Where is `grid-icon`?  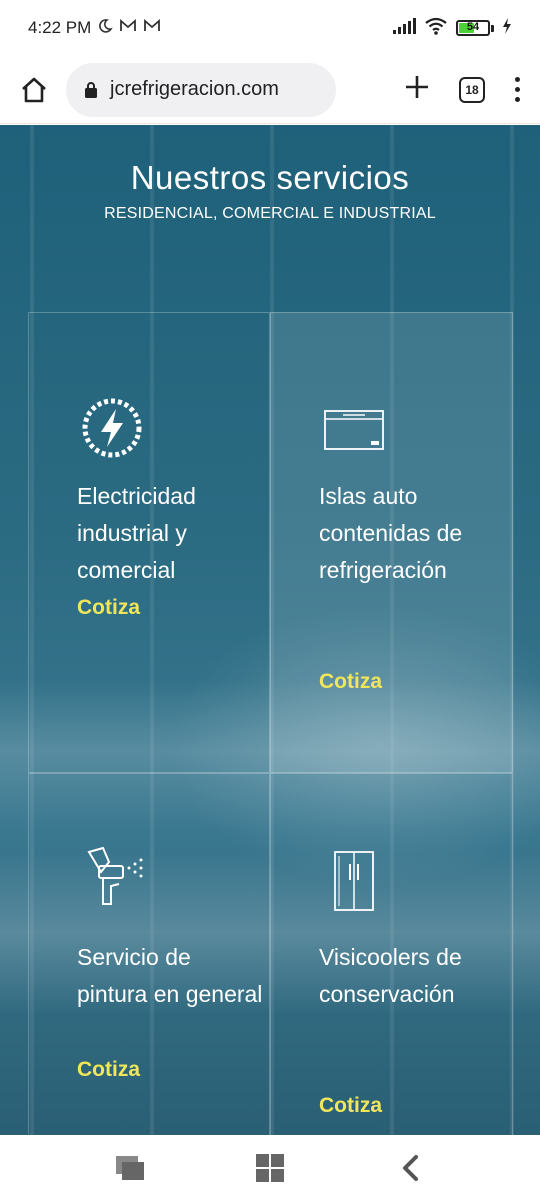 grid-icon is located at coordinates (270, 1167).